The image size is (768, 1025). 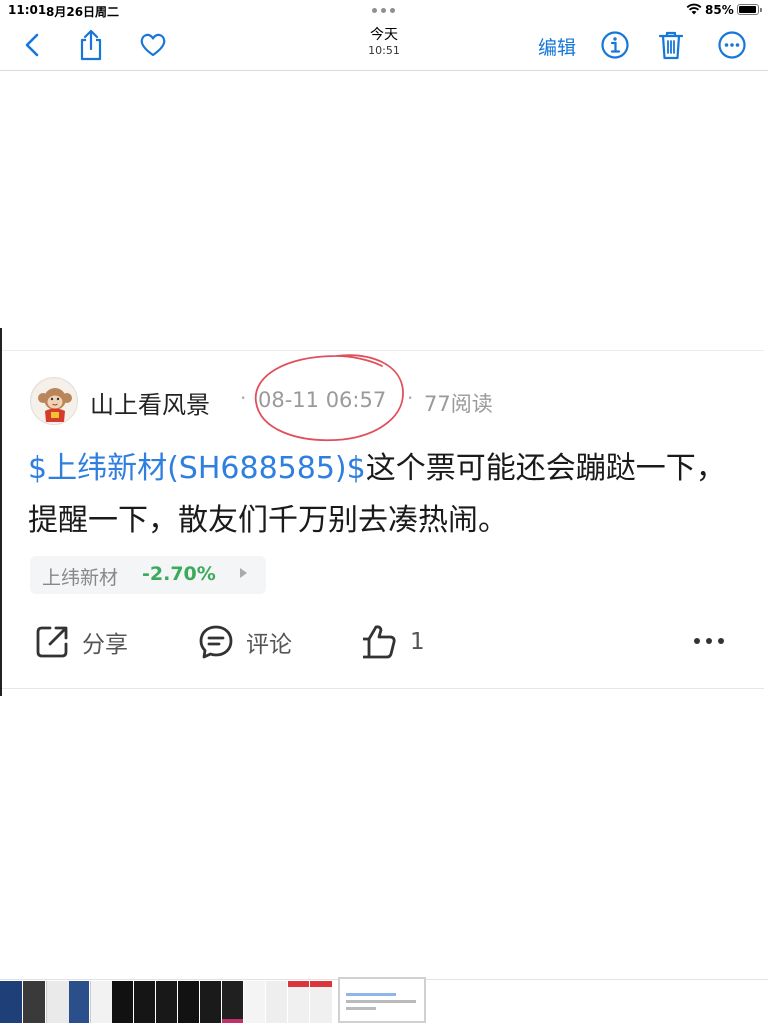 I want to click on battery-icon, so click(x=748, y=9).